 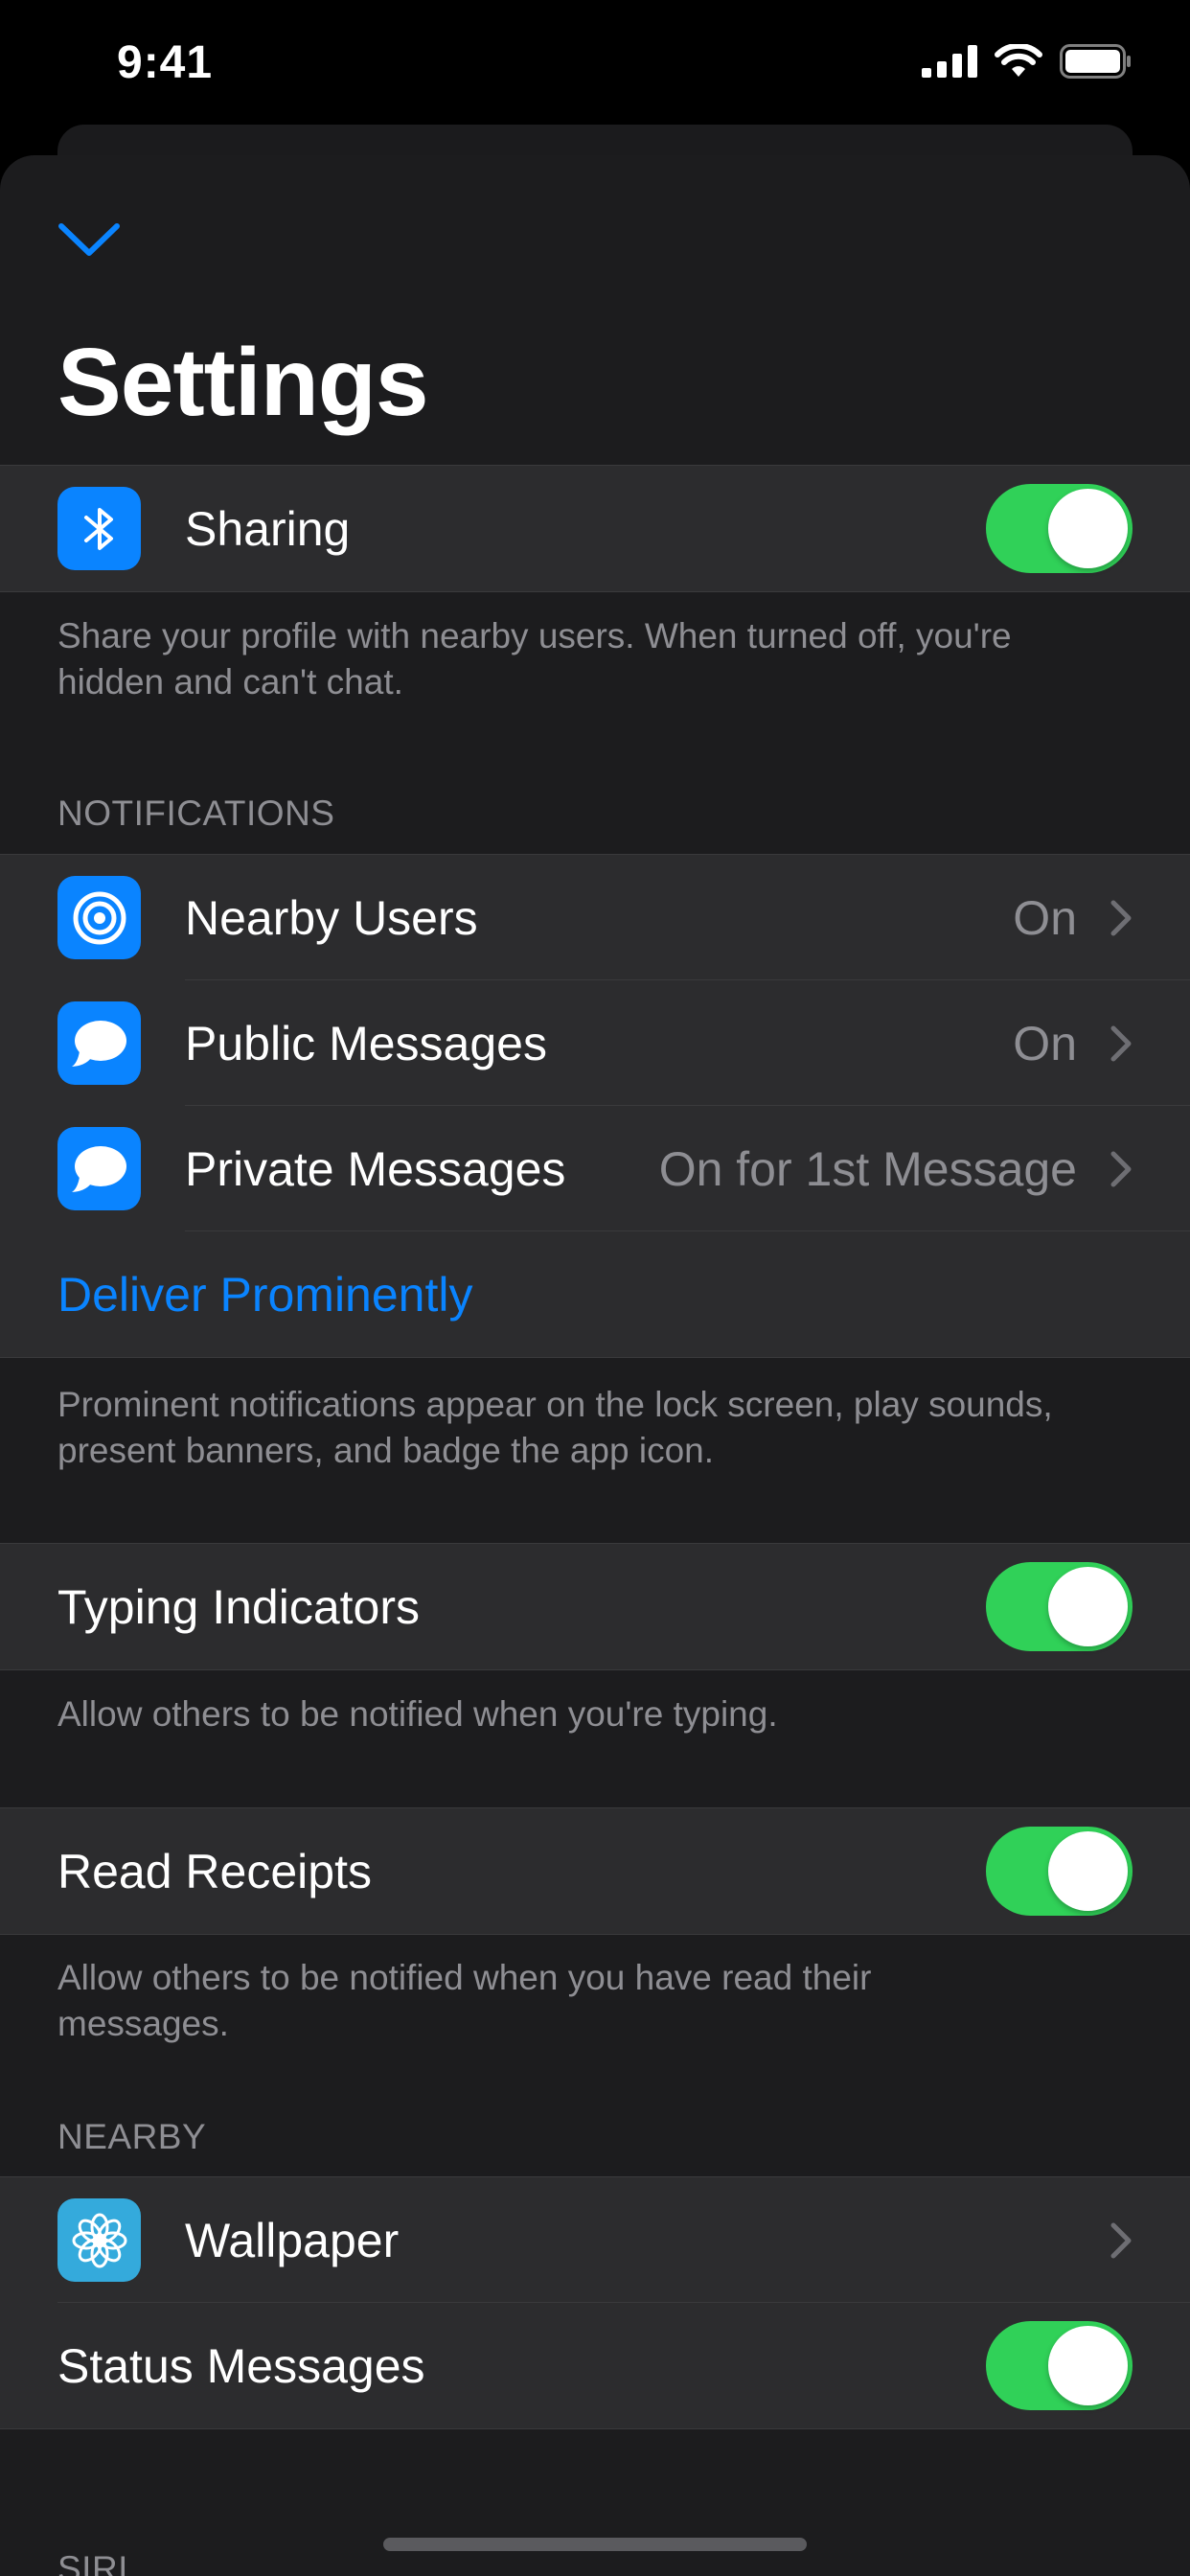 I want to click on status-bar: 9:41, so click(x=595, y=67).